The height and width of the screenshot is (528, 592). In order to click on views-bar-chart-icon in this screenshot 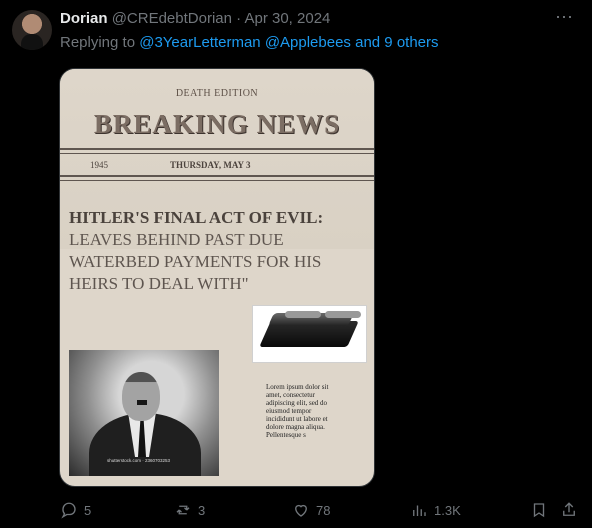, I will do `click(419, 510)`.